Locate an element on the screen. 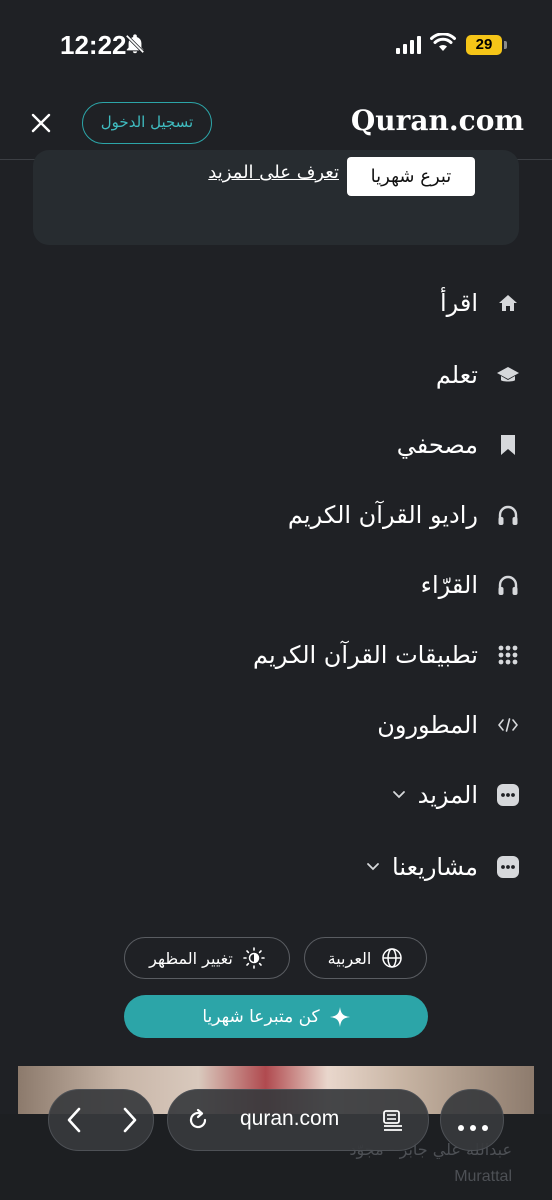  globe-icon is located at coordinates (392, 958).